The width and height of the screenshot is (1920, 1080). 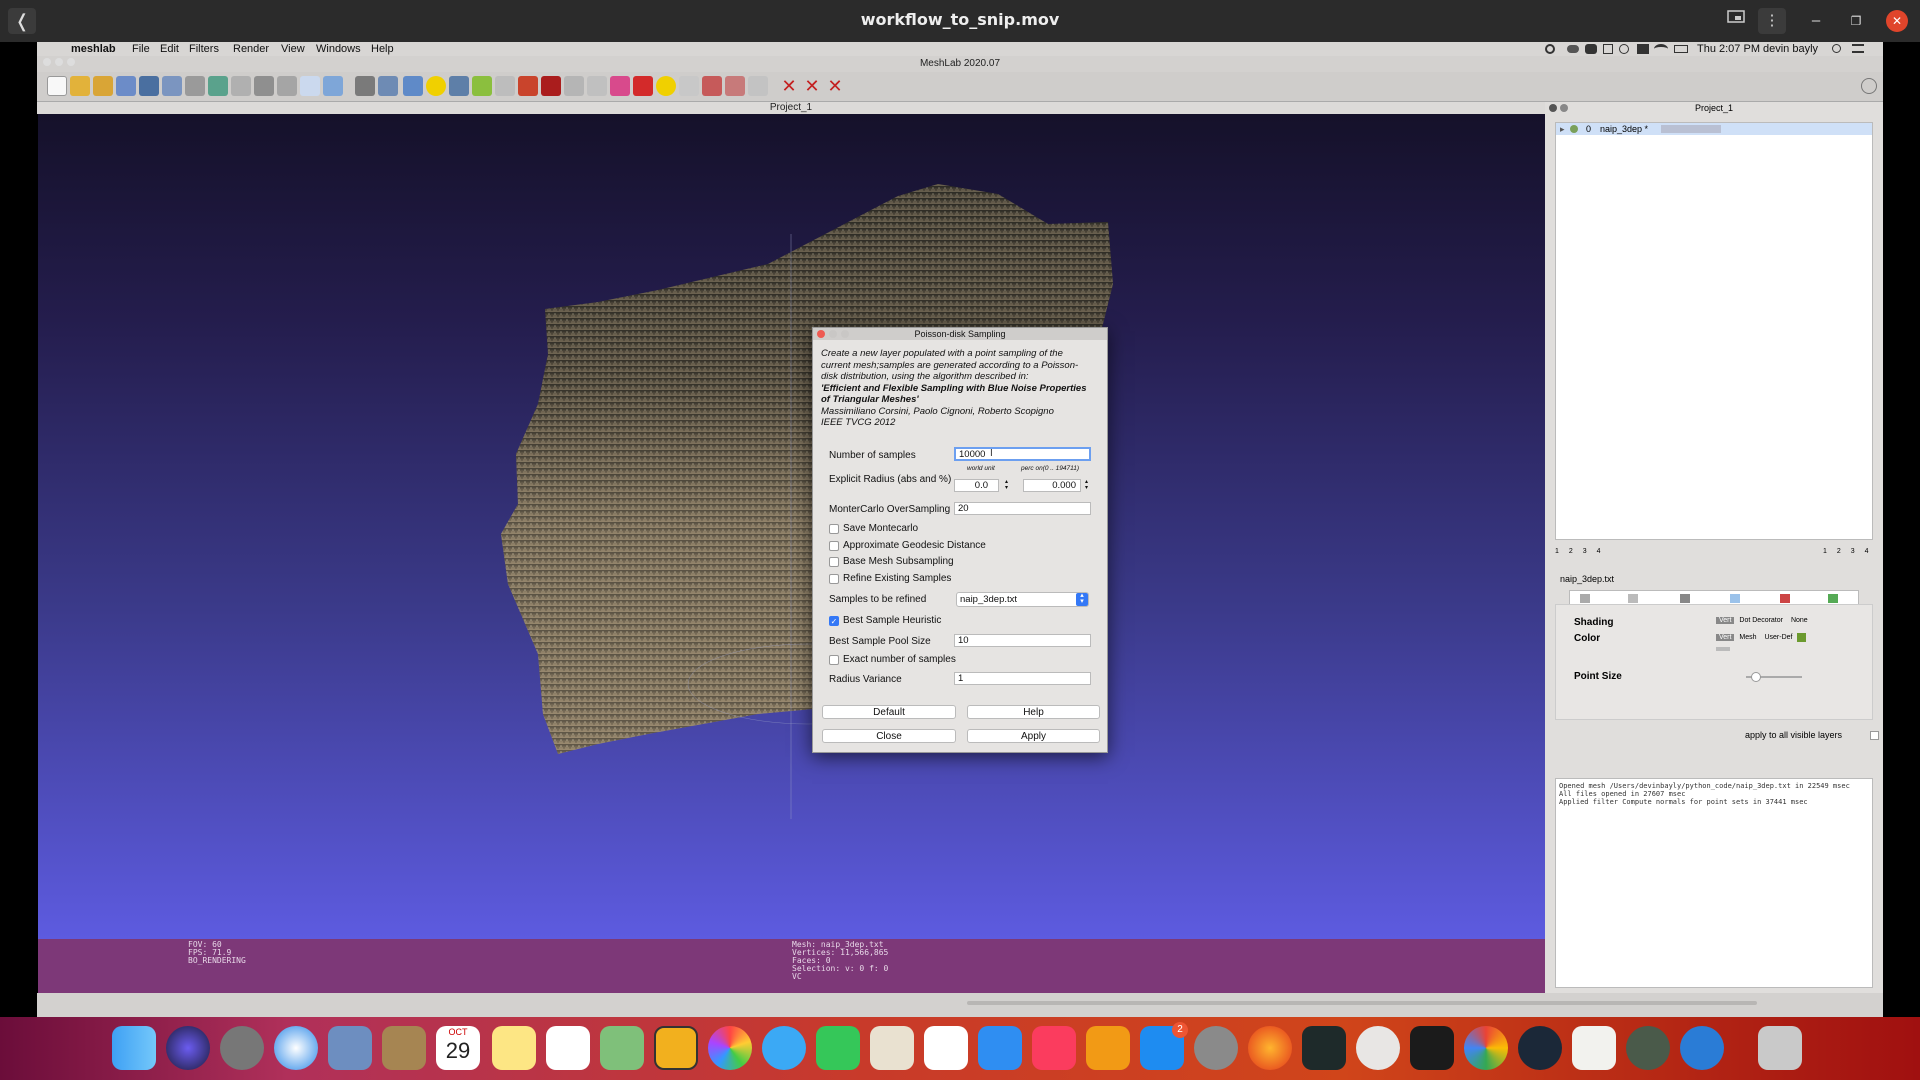 I want to click on smooth-icon, so click(x=333, y=86).